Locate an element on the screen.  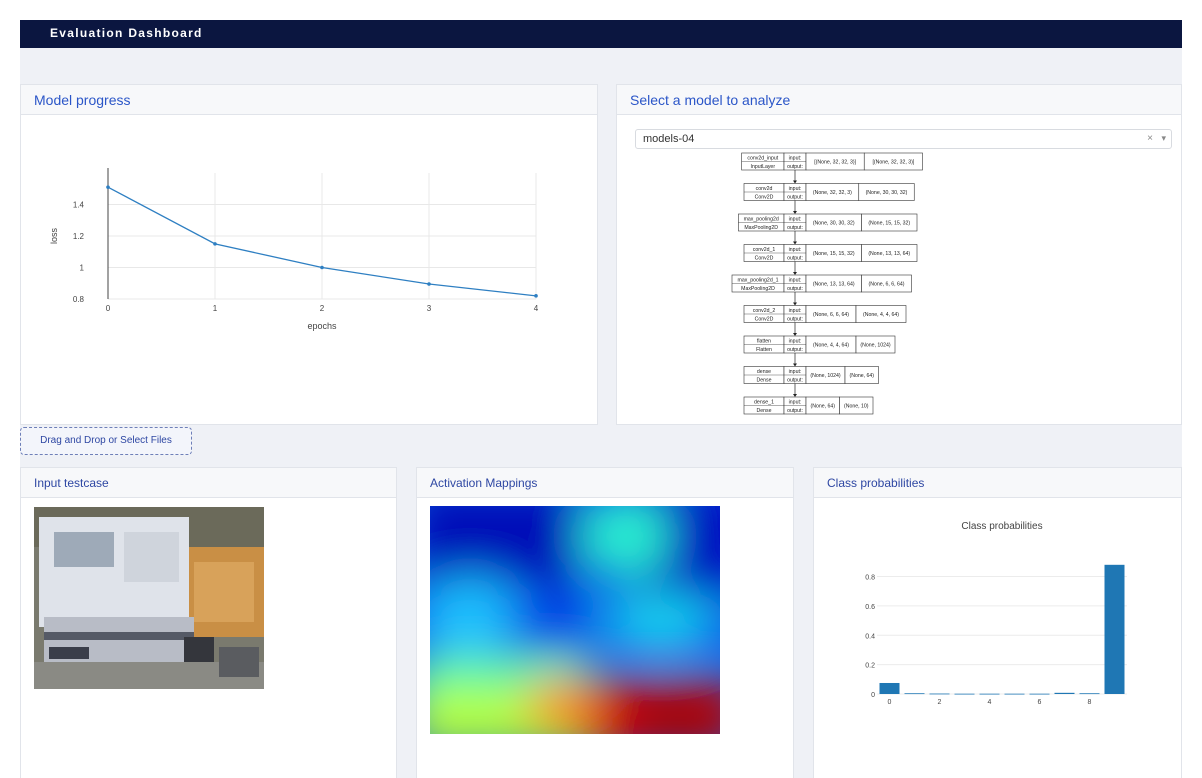
loss-ytick-label: 0.8 is located at coordinates (79, 299).